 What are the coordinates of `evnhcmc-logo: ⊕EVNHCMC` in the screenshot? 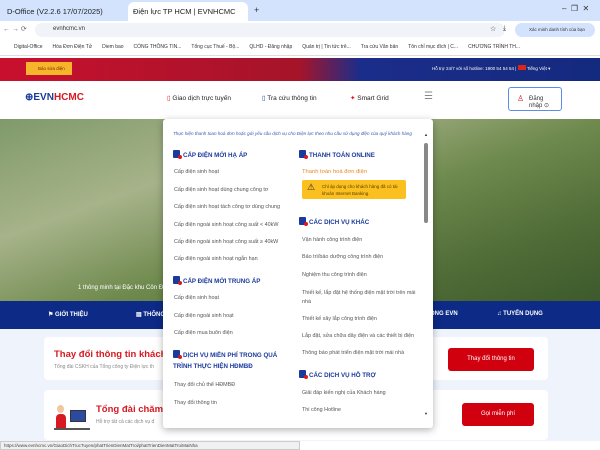 It's located at (54, 97).